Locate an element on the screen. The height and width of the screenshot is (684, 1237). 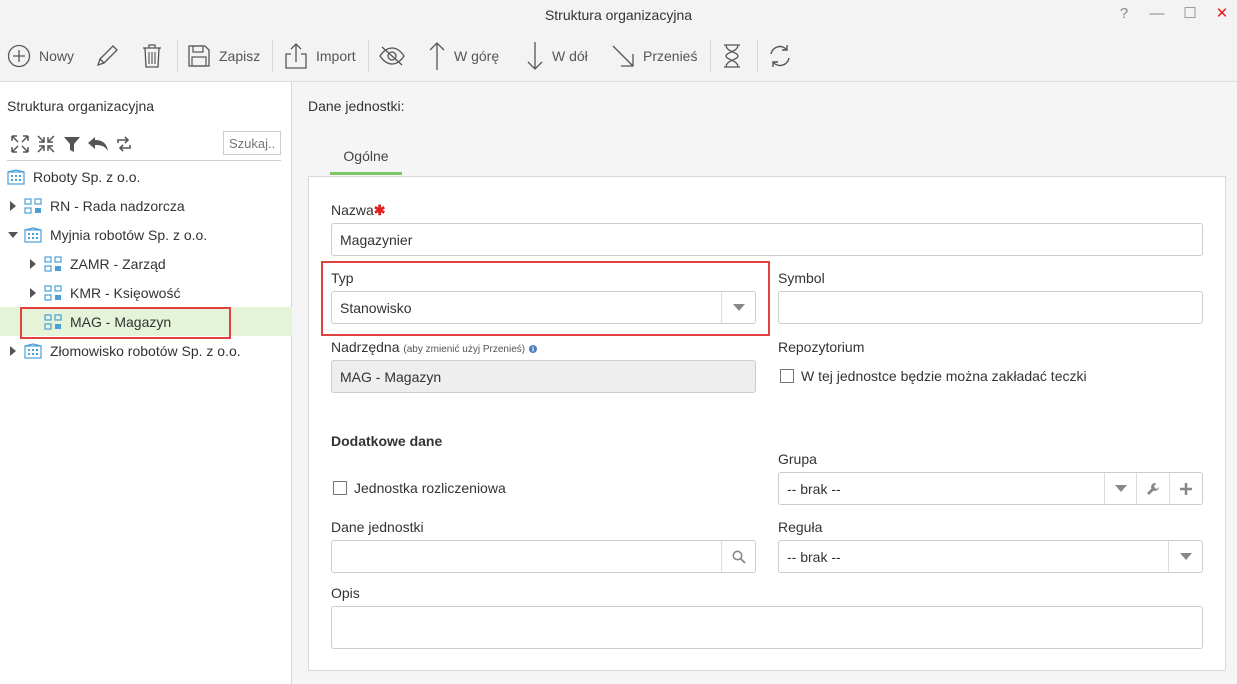
trash-icon is located at coordinates (152, 56).